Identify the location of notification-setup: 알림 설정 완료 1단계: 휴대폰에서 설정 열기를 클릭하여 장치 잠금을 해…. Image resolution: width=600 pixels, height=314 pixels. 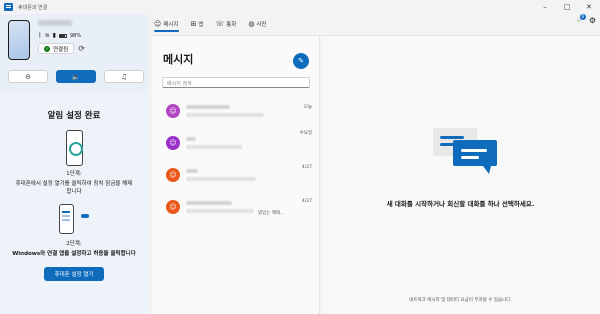
(74, 195).